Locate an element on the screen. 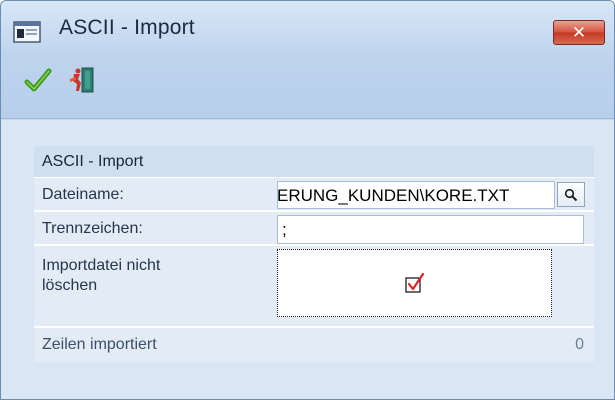 This screenshot has width=615, height=400. window-app-icon is located at coordinates (27, 32).